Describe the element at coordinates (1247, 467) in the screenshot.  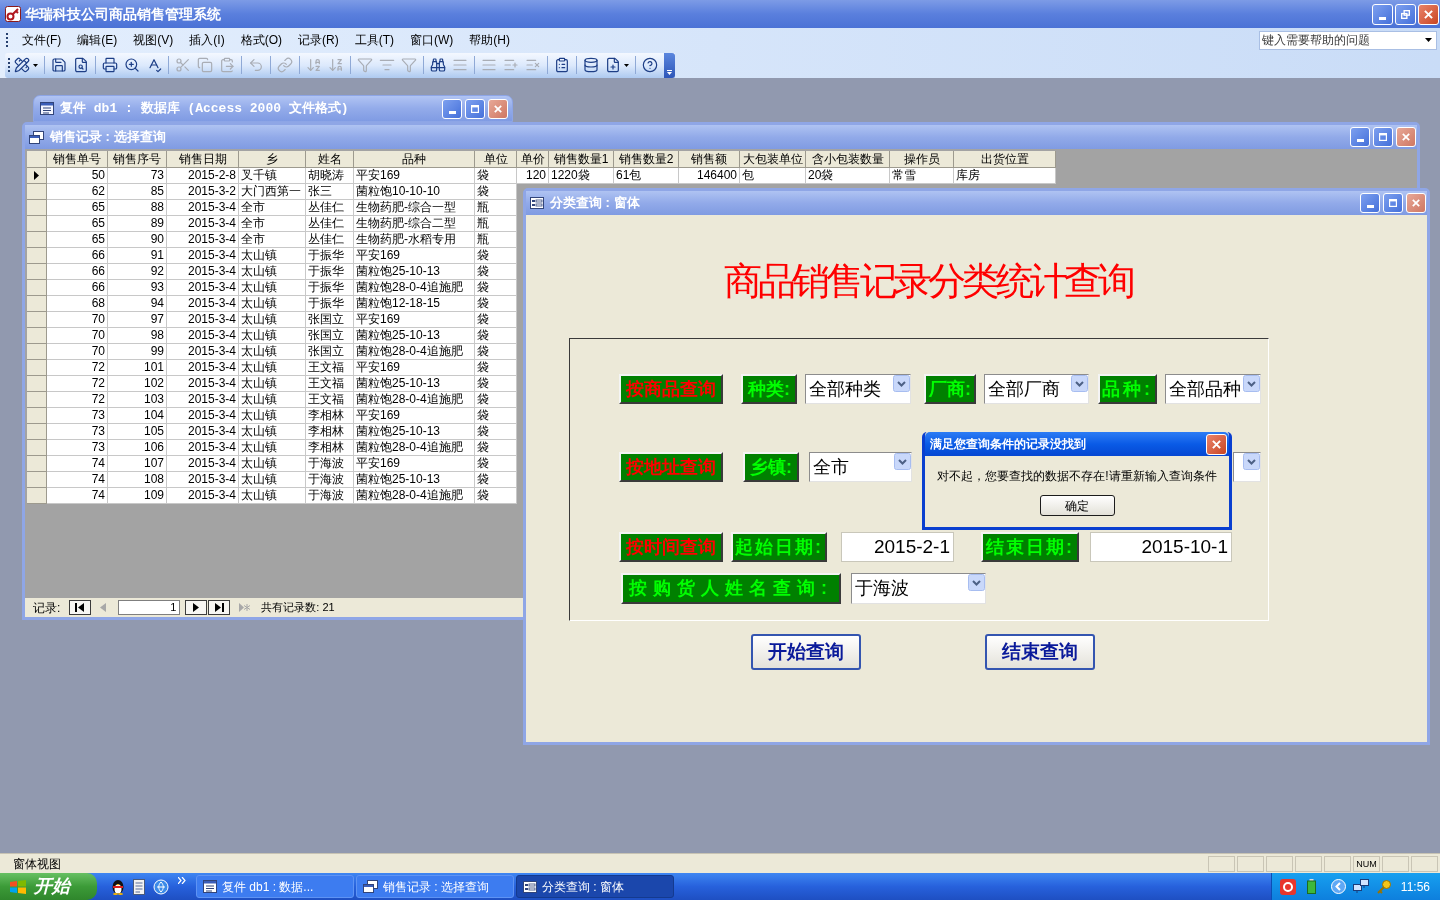
I see `dropdown-field` at that location.